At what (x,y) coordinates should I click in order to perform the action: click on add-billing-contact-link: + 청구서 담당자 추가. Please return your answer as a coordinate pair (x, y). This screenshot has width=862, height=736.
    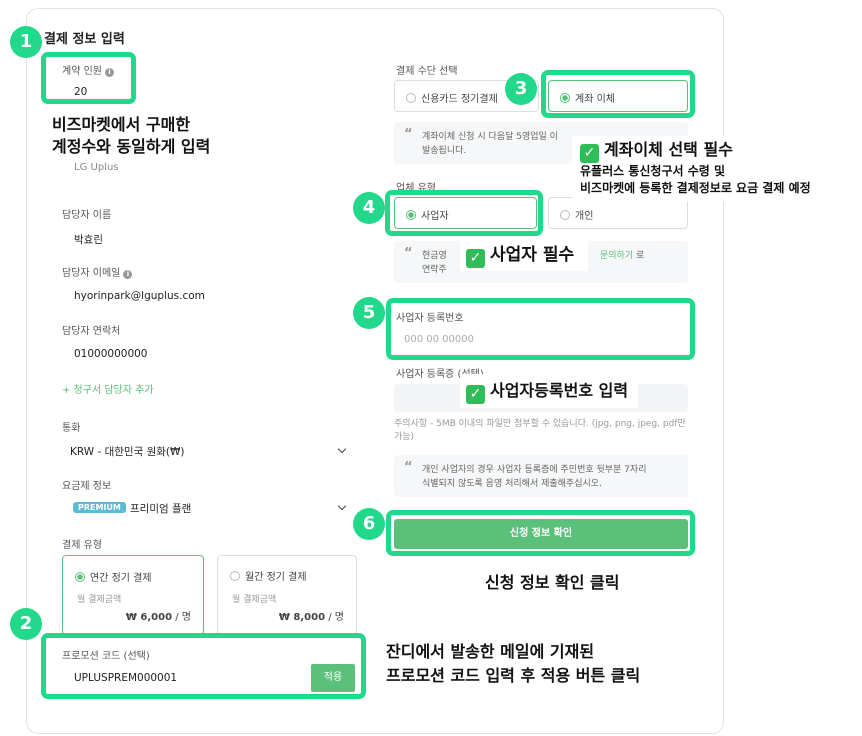
    Looking at the image, I should click on (108, 388).